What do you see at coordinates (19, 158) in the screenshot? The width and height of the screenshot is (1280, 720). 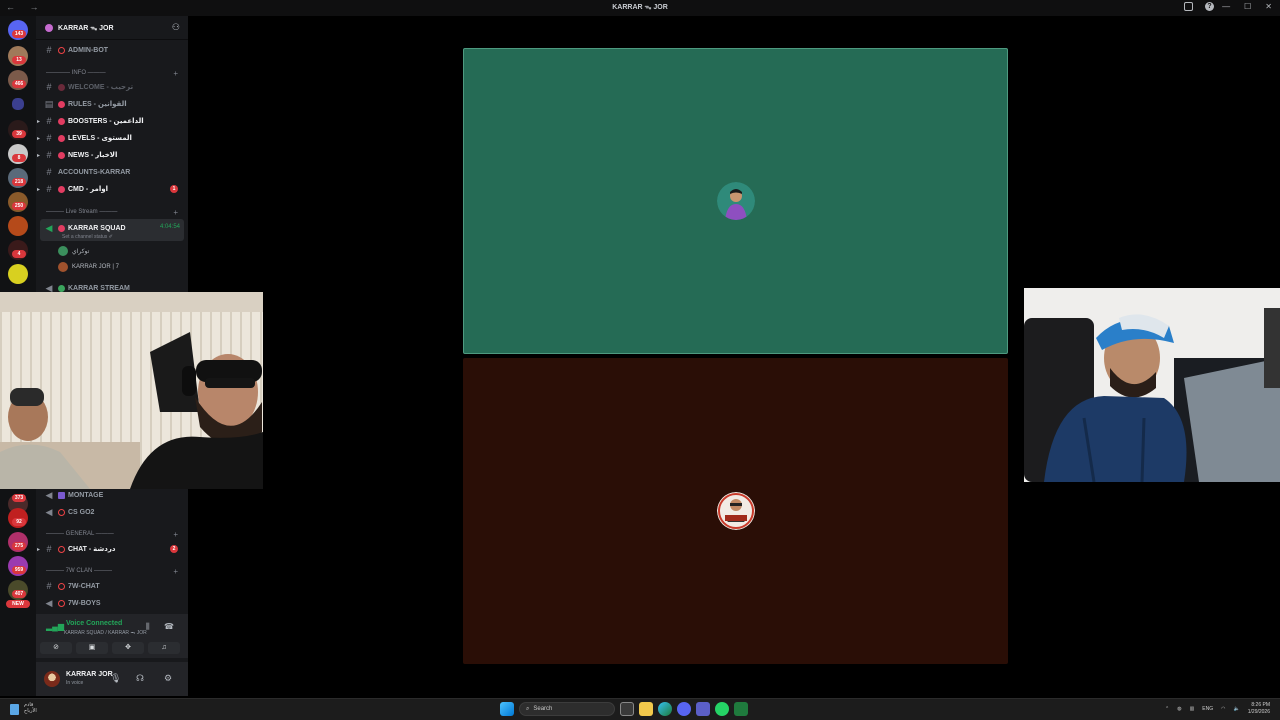 I see `server-badge: 8` at bounding box center [19, 158].